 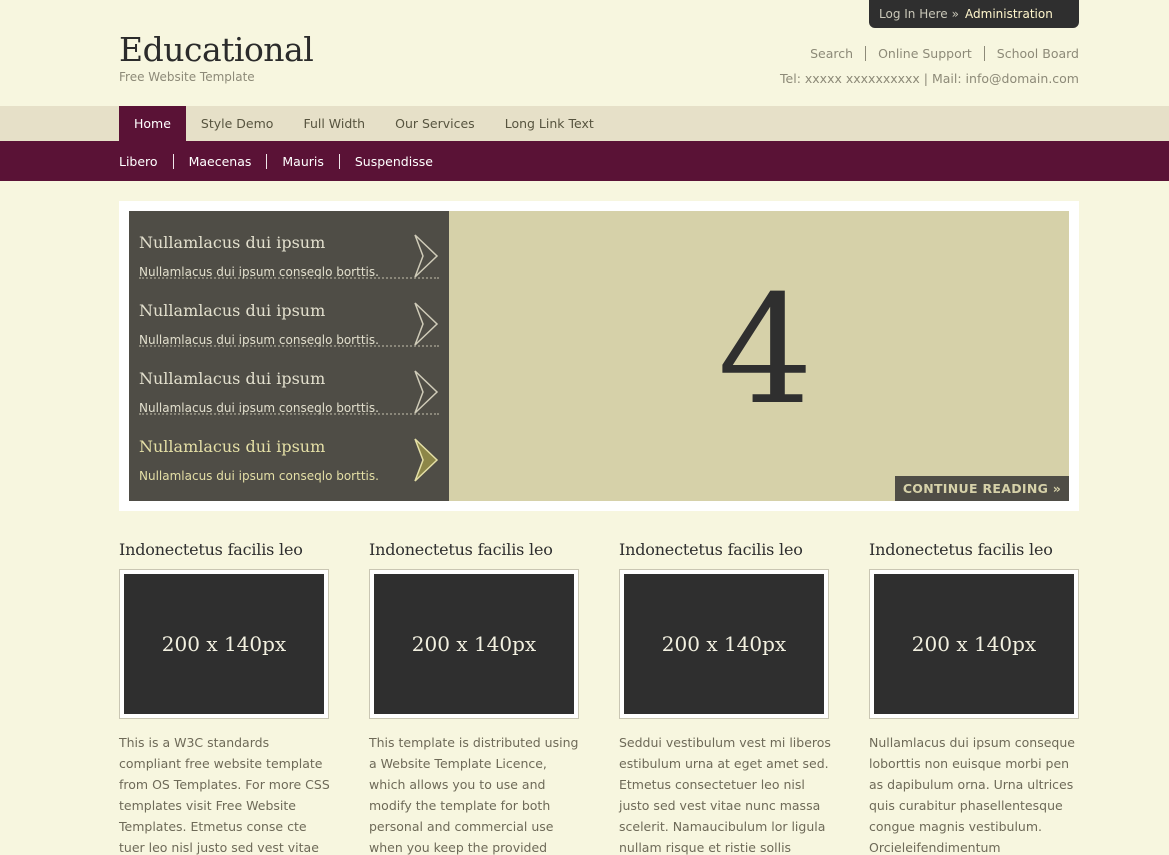 I want to click on sub-navigation: Libero Maecenas Mauris Suspendisse, so click(x=584, y=161).